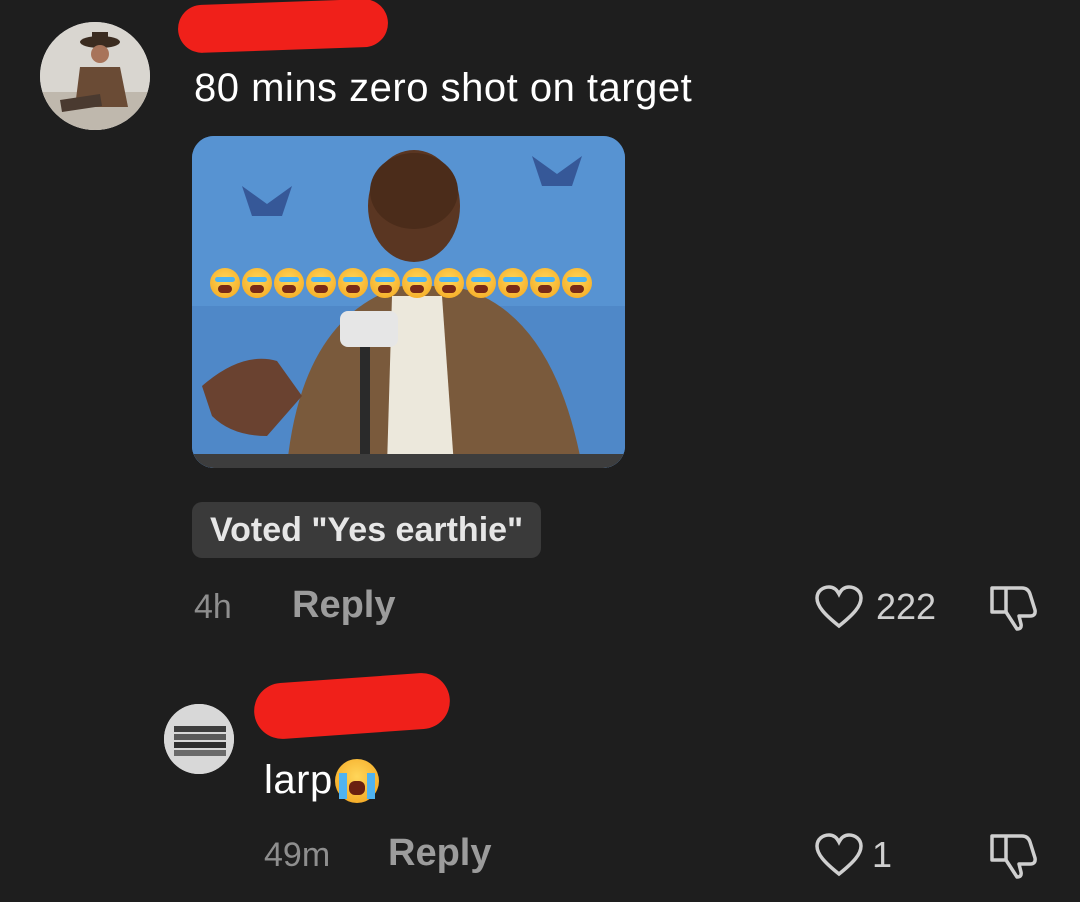 Image resolution: width=1080 pixels, height=902 pixels. I want to click on comment-text-2: larp, so click(321, 780).